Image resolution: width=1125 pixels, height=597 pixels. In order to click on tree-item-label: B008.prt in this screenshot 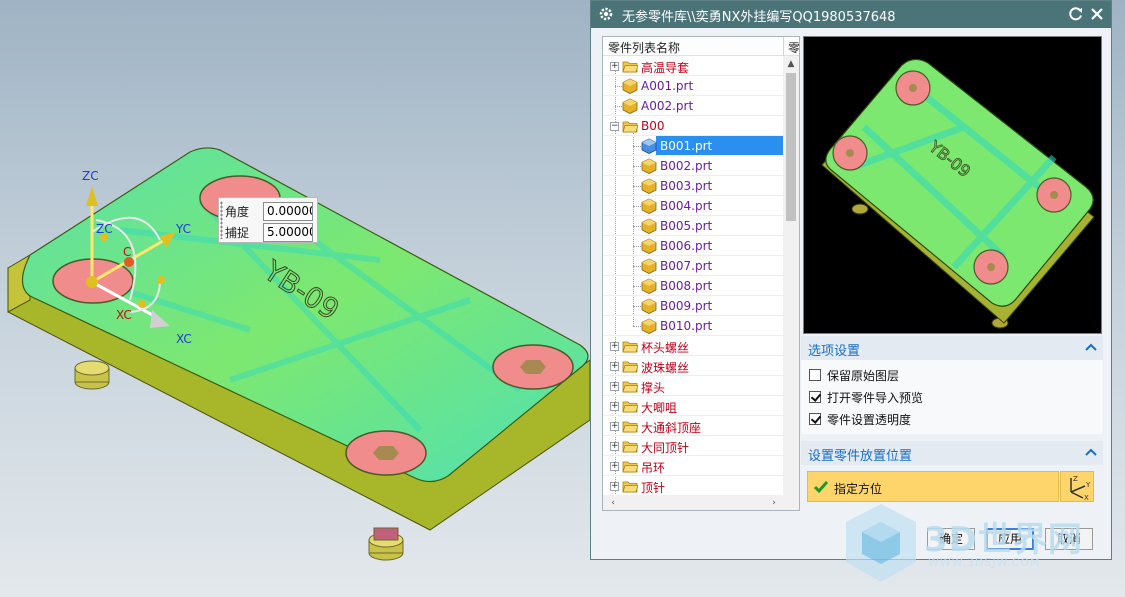, I will do `click(686, 286)`.